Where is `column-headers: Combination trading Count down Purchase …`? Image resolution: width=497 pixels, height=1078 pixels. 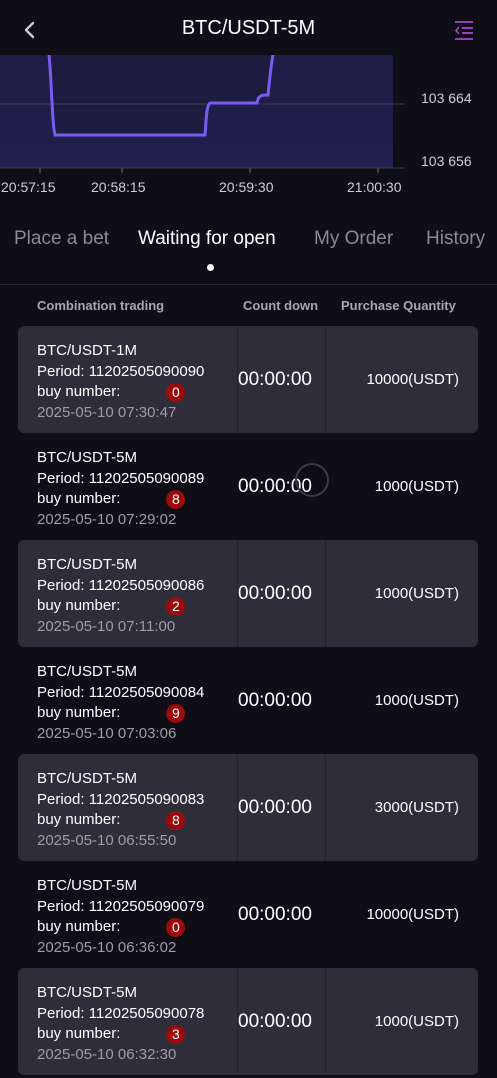
column-headers: Combination trading Count down Purchase … is located at coordinates (248, 308).